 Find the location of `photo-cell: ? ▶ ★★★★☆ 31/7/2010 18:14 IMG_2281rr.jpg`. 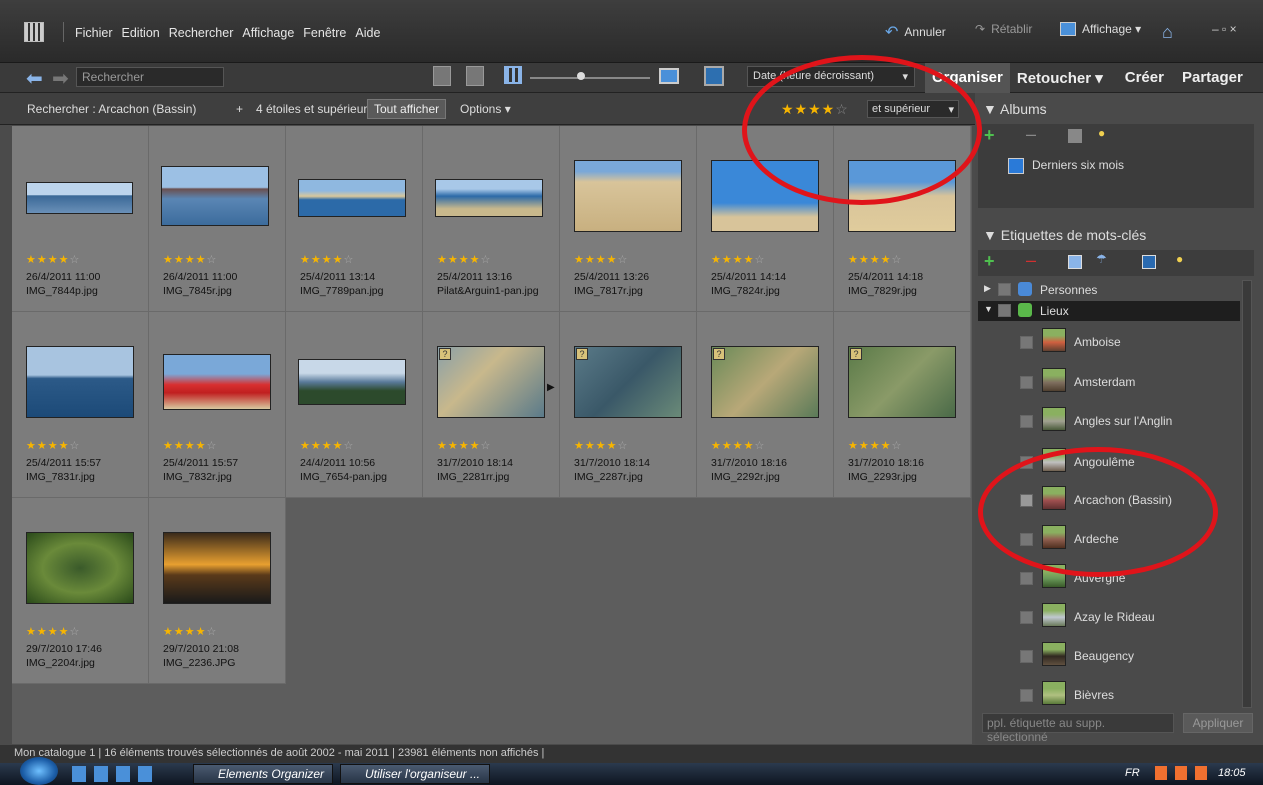

photo-cell: ? ▶ ★★★★☆ 31/7/2010 18:14 IMG_2281rr.jpg is located at coordinates (491, 405).